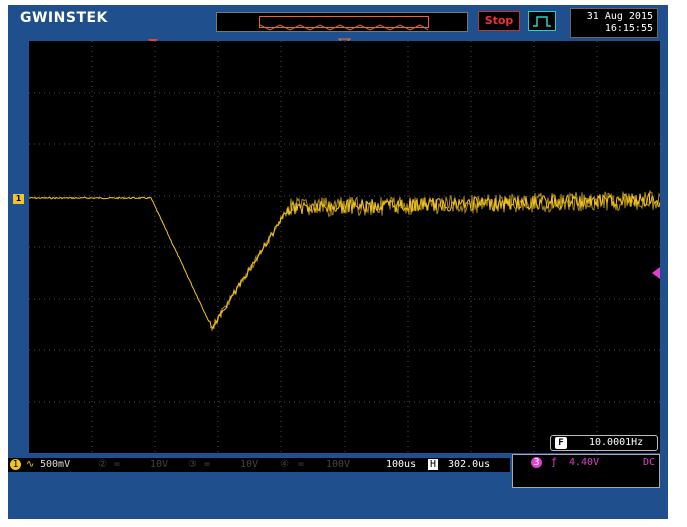 Image resolution: width=687 pixels, height=527 pixels. I want to click on trigger-coupling: DC, so click(649, 462).